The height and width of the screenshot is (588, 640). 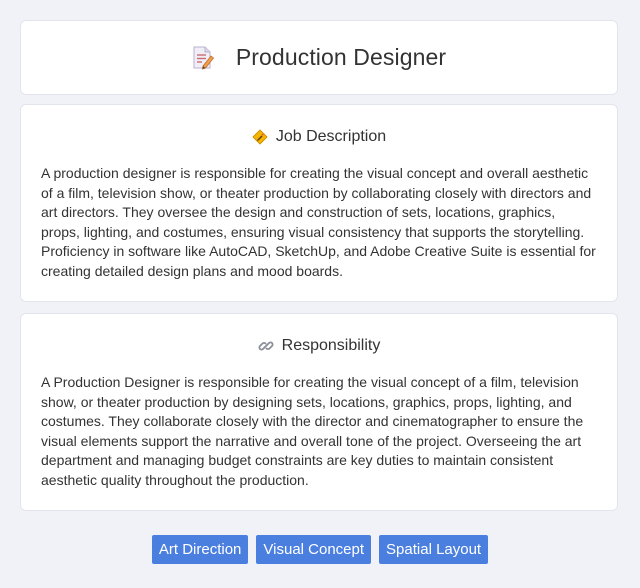 What do you see at coordinates (341, 57) in the screenshot?
I see `page-title: Production Designer` at bounding box center [341, 57].